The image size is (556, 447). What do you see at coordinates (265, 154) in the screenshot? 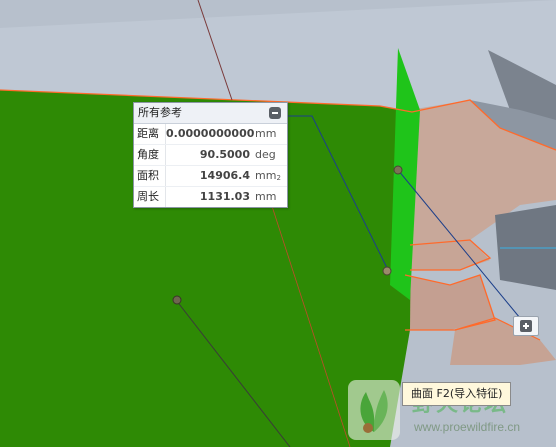
I see `measure-unit: deg` at bounding box center [265, 154].